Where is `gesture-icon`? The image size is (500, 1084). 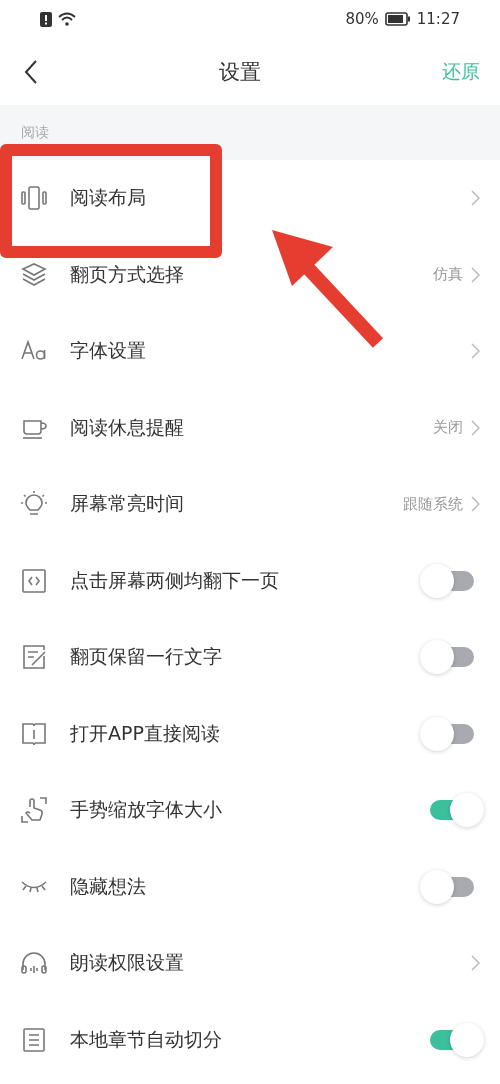 gesture-icon is located at coordinates (34, 810).